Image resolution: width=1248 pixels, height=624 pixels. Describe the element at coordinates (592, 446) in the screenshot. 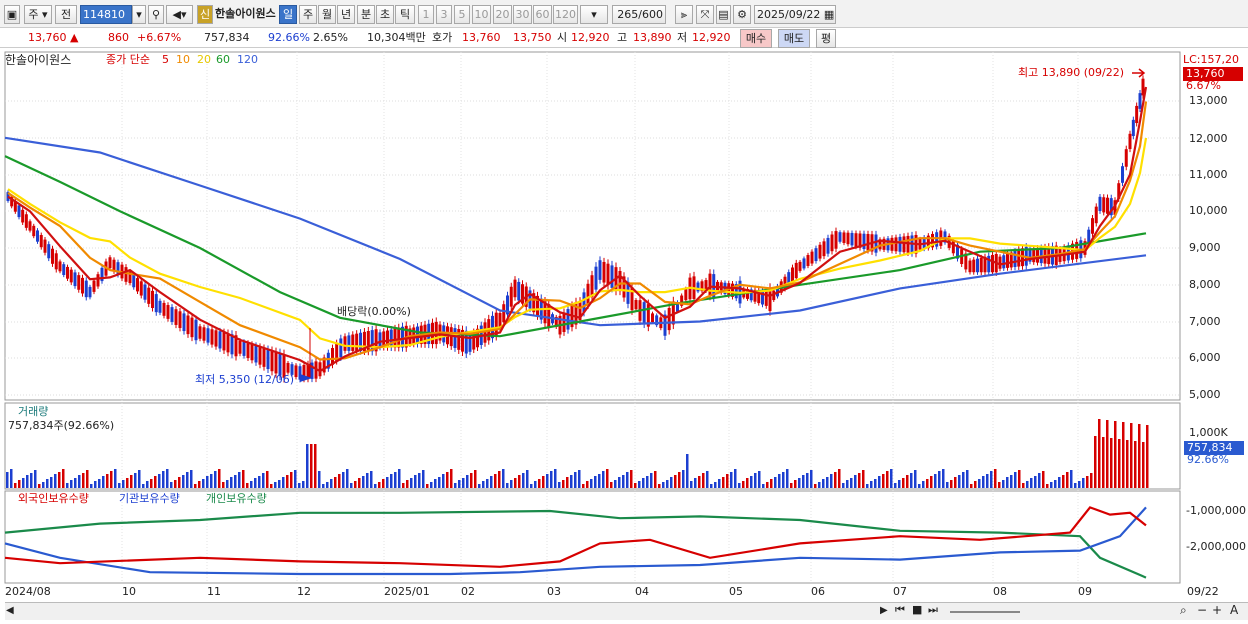

I see `volume-panel` at that location.